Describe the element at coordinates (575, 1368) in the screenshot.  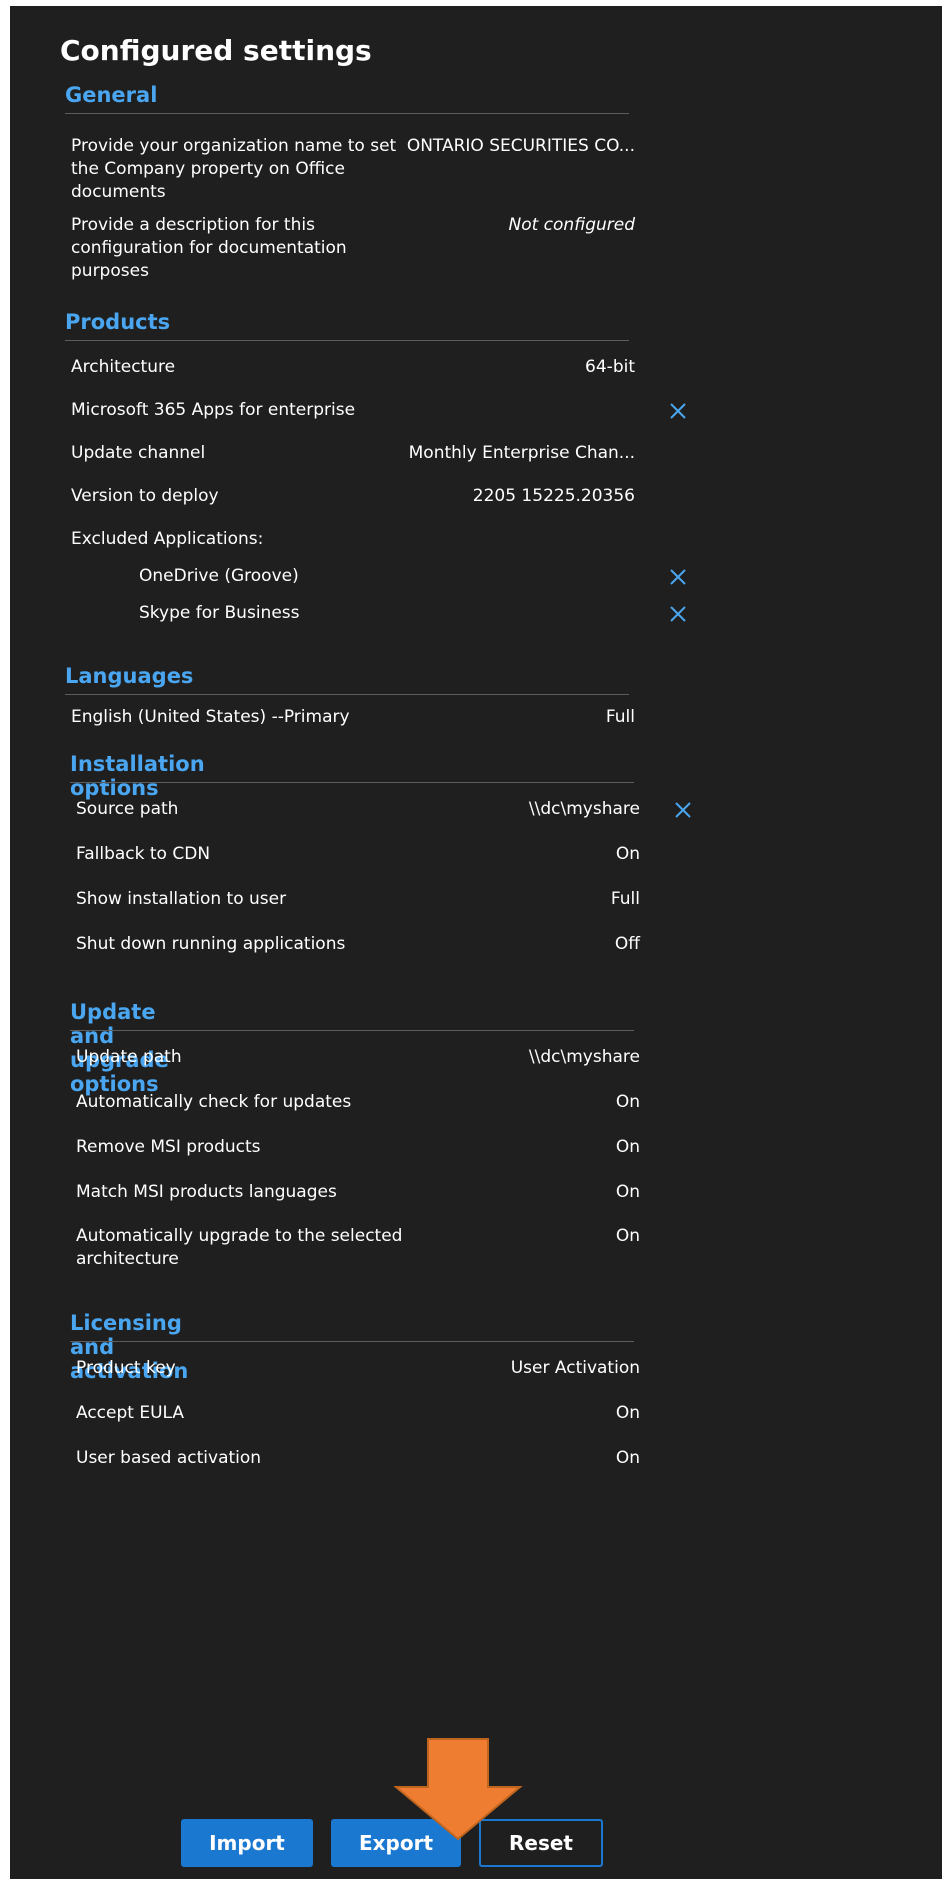
I see `setting-value: User Activation` at that location.